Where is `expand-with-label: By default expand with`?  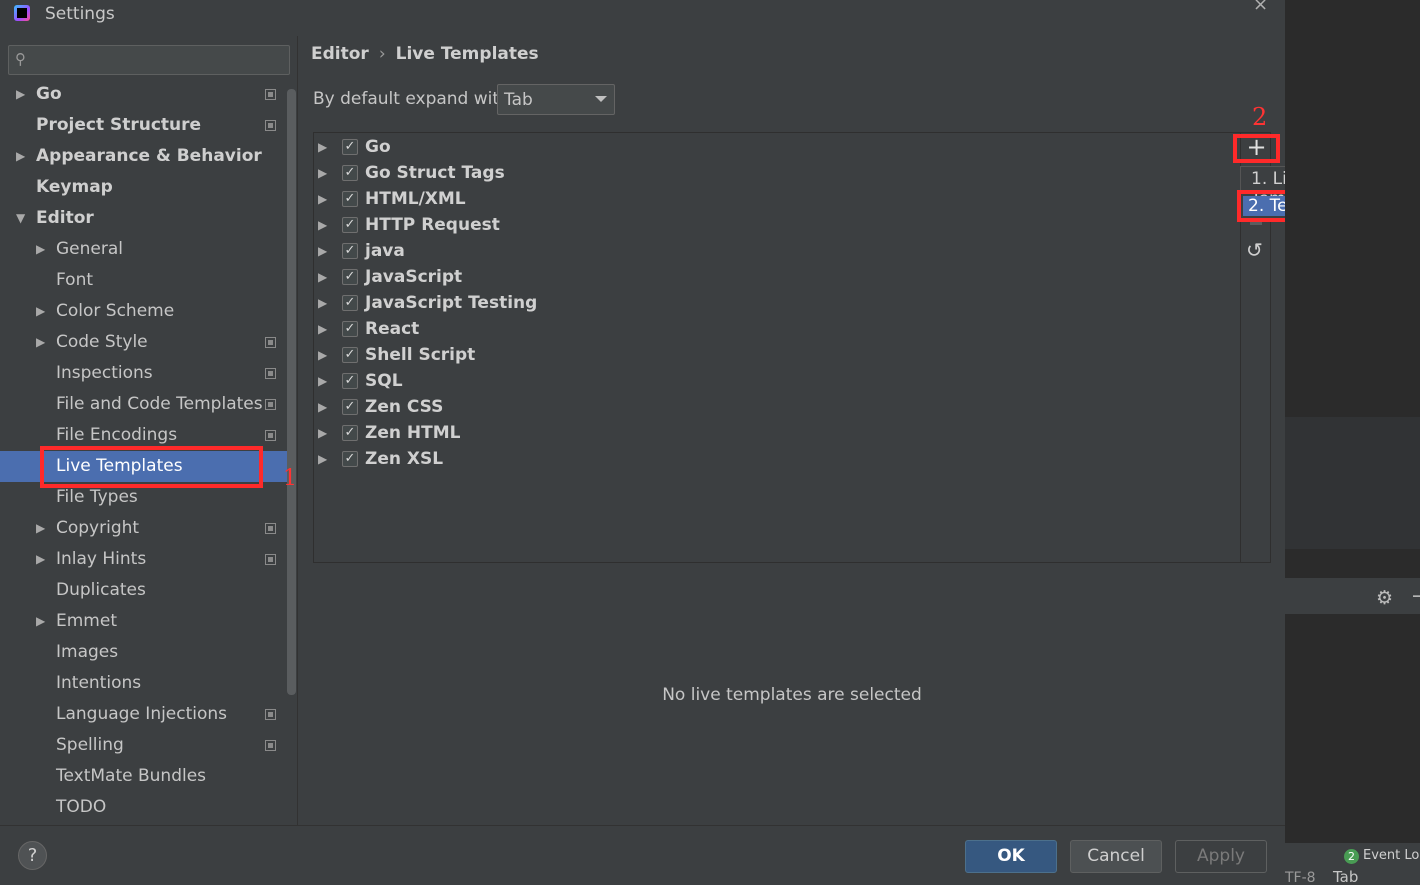 expand-with-label: By default expand with is located at coordinates (411, 99).